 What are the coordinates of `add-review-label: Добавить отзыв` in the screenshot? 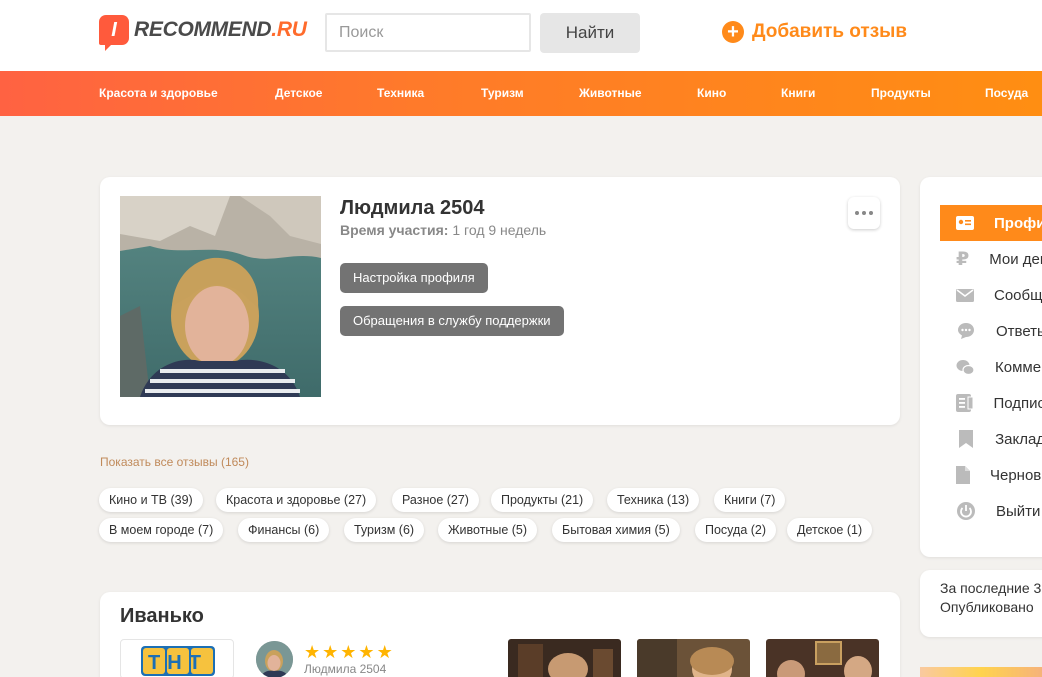 It's located at (830, 31).